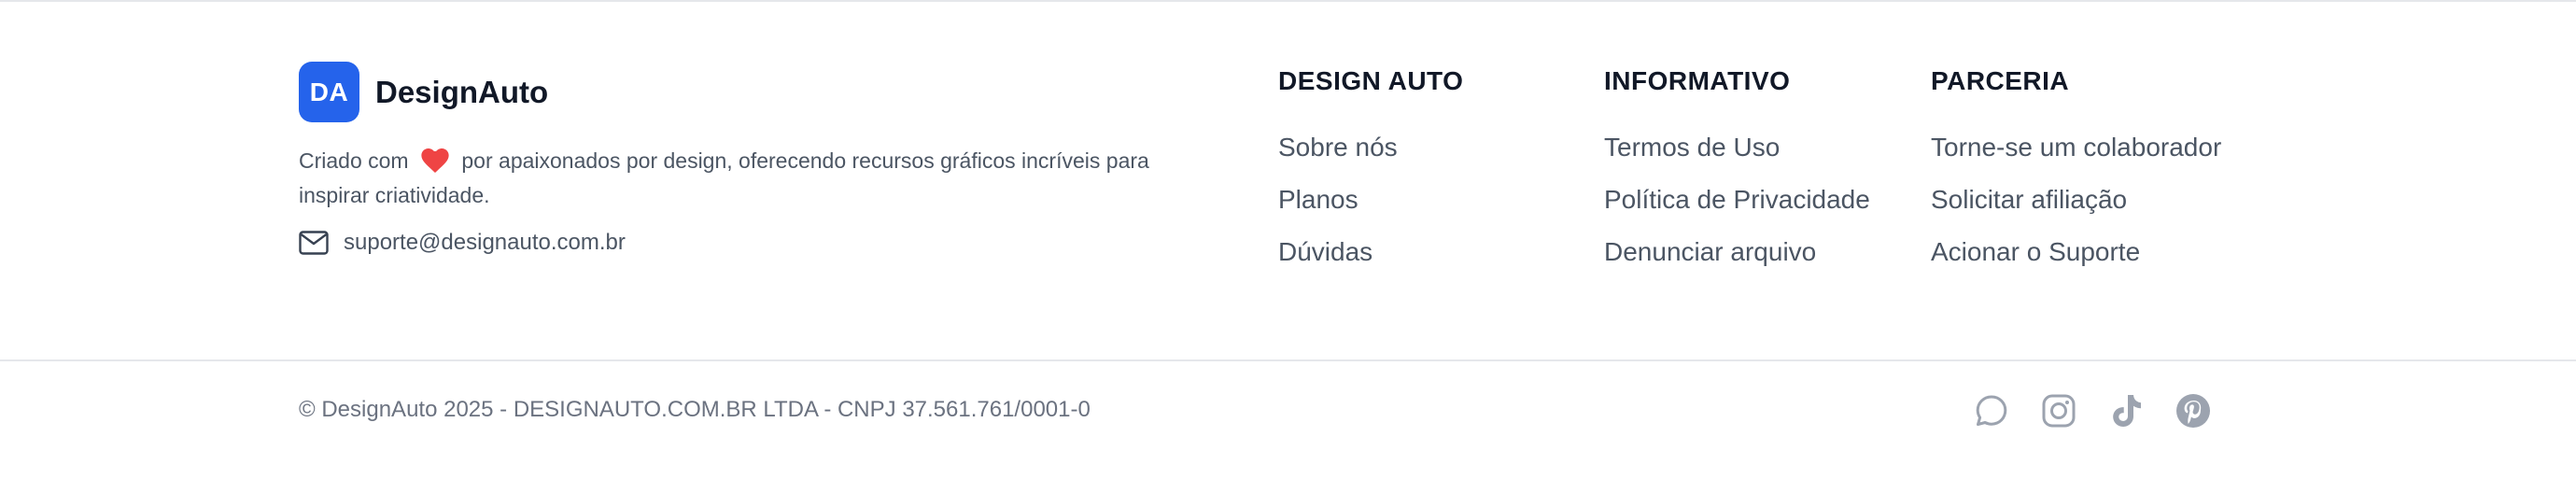 The width and height of the screenshot is (2576, 479). I want to click on instagram-icon, so click(2059, 411).